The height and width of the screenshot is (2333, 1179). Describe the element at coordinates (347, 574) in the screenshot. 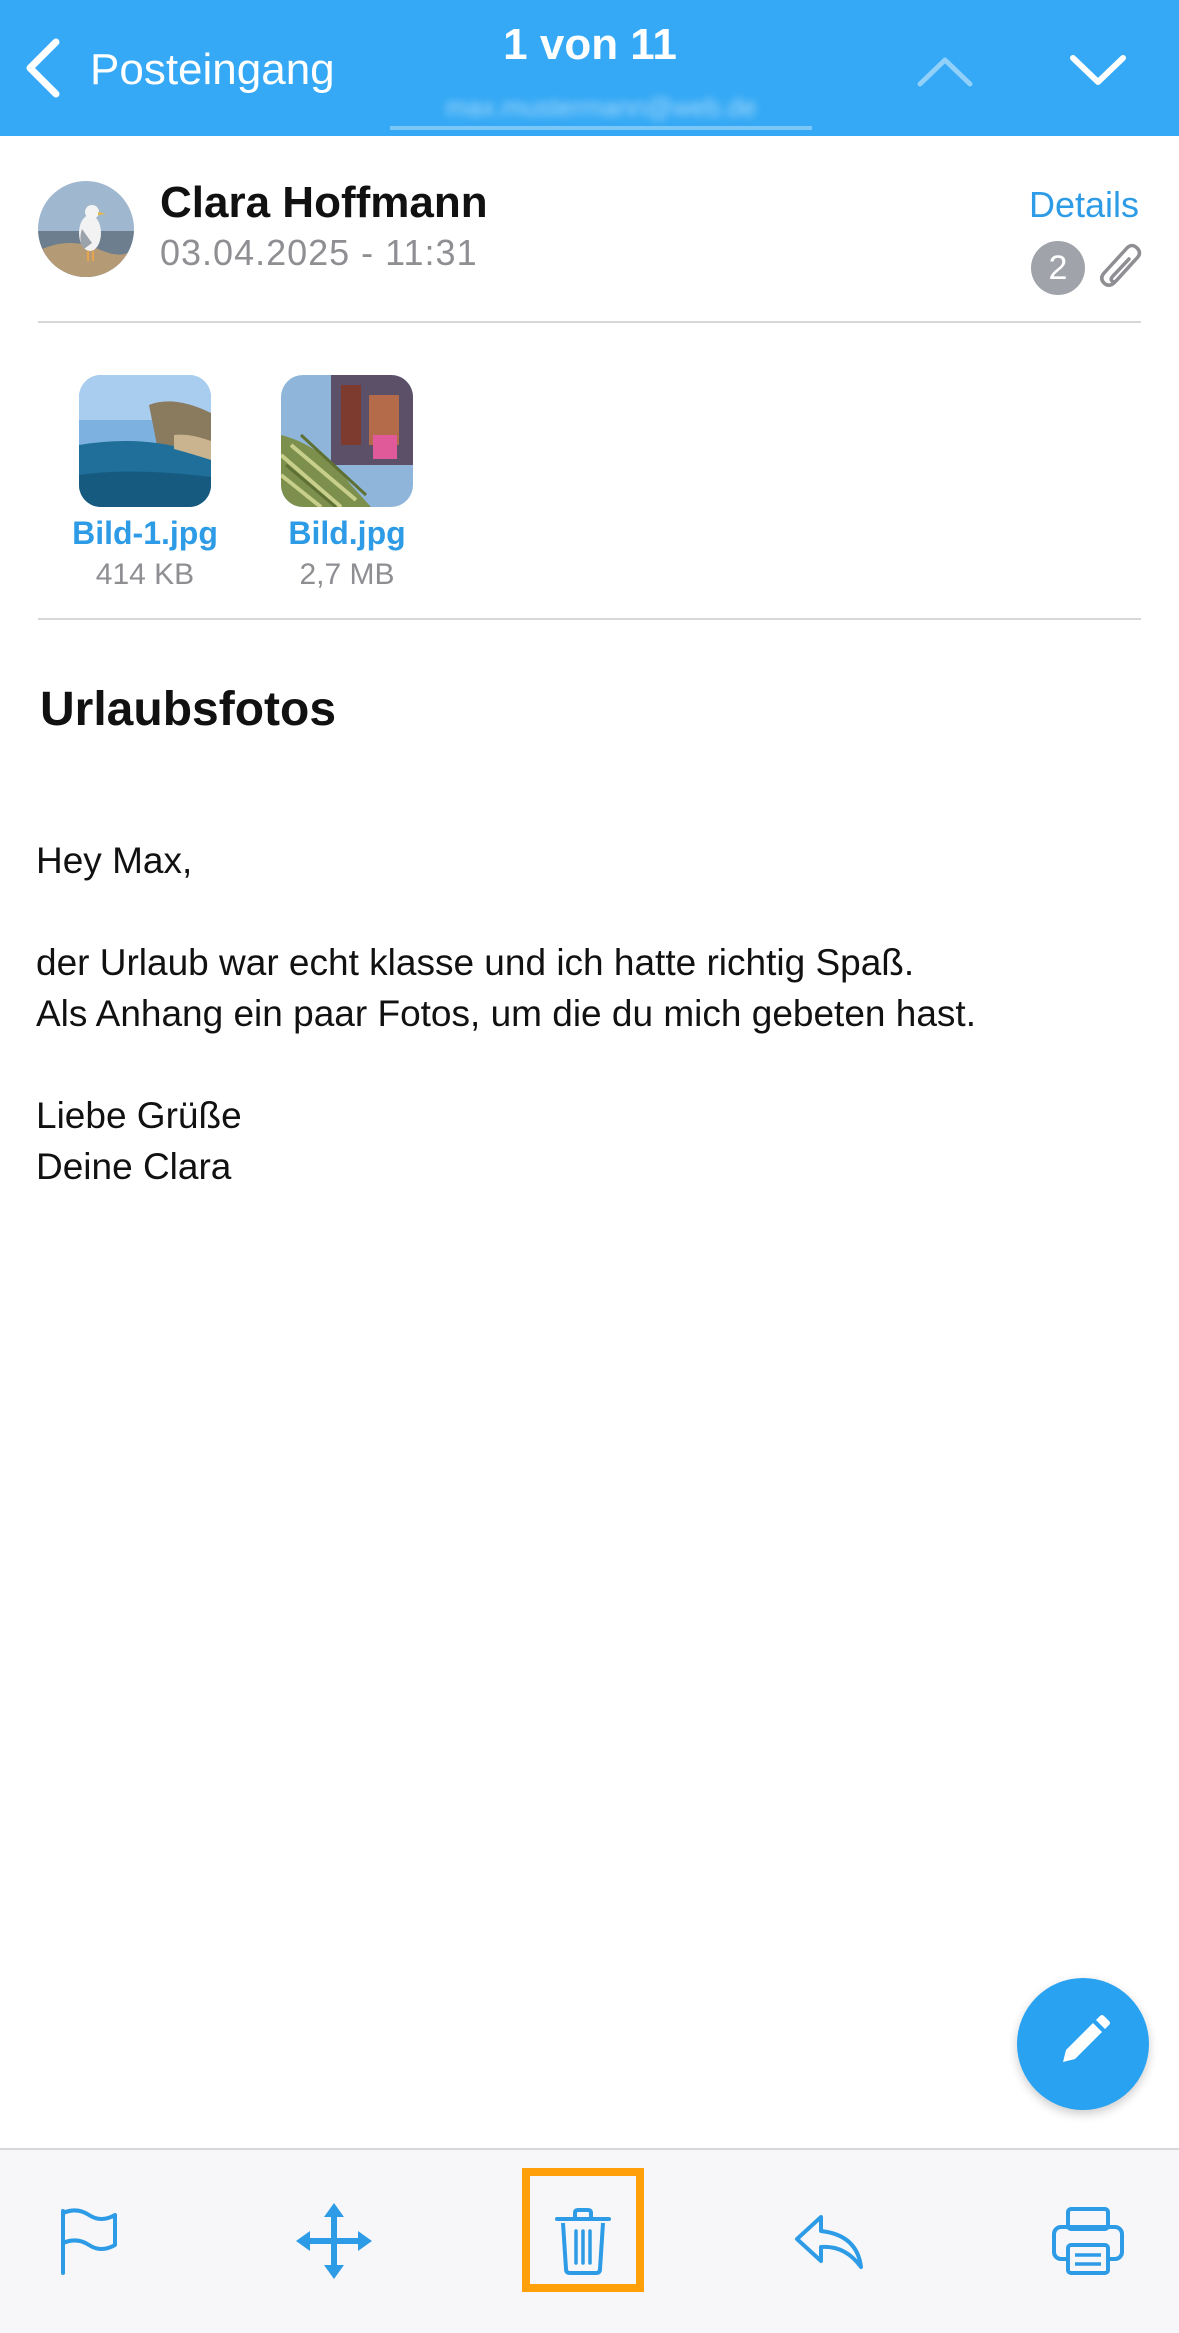

I see `attachment-size: 2,7 MB` at that location.